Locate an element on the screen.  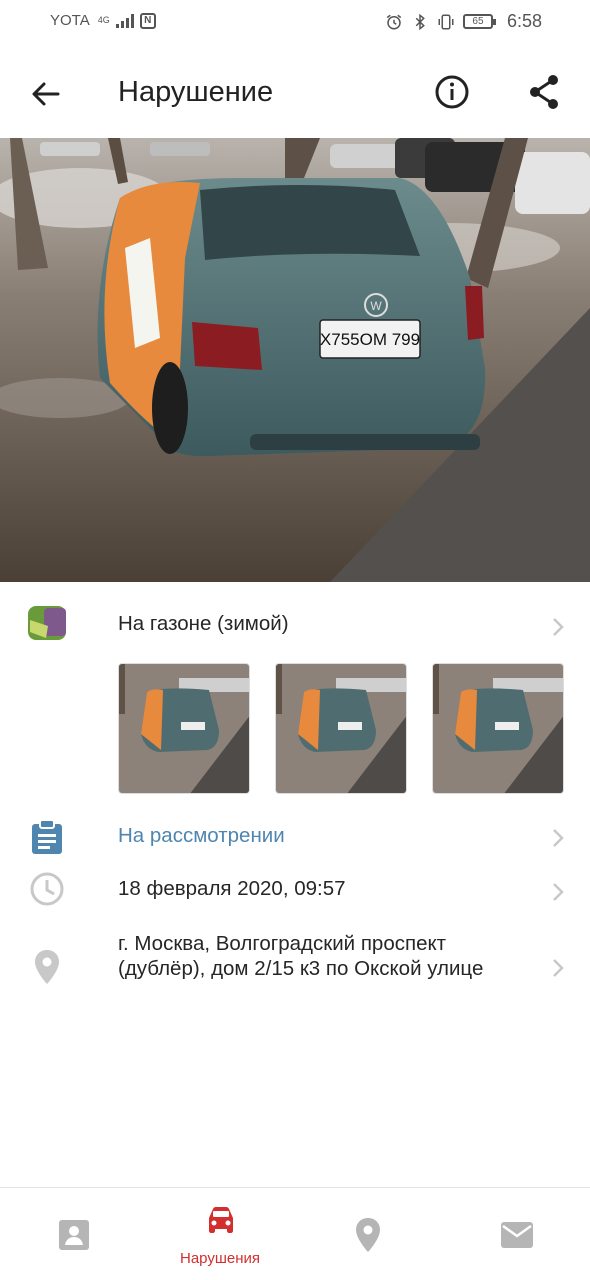
nav-violations: Нарушения is located at coordinates (220, 1234).